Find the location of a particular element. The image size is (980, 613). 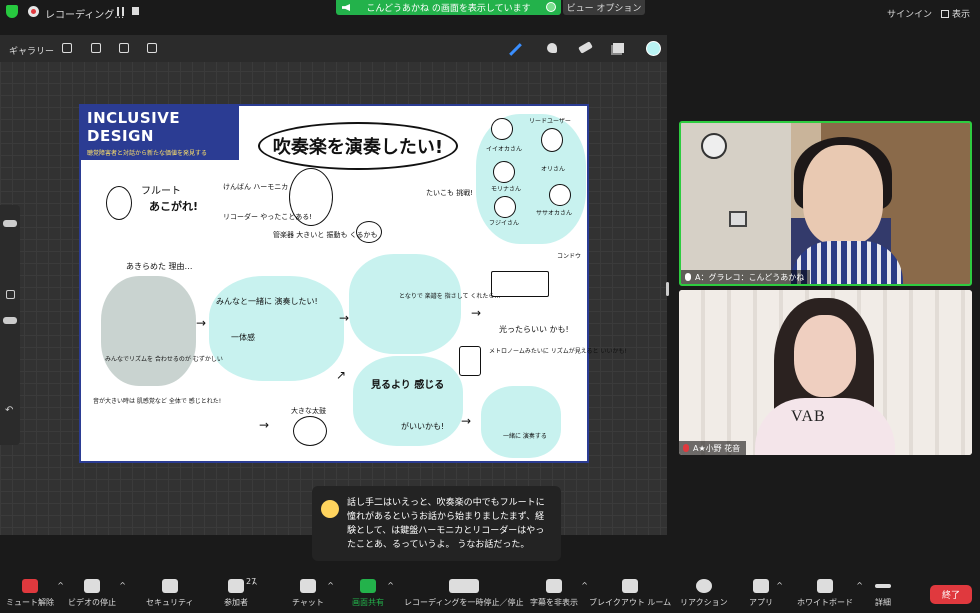

apps-button: アプリ ^ is located at coordinates (766, 593).